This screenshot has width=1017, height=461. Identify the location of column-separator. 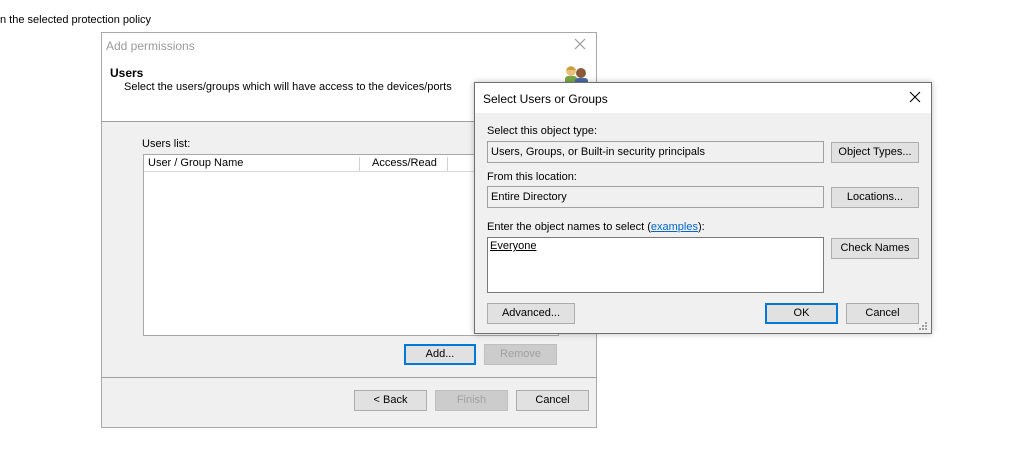
(447, 164).